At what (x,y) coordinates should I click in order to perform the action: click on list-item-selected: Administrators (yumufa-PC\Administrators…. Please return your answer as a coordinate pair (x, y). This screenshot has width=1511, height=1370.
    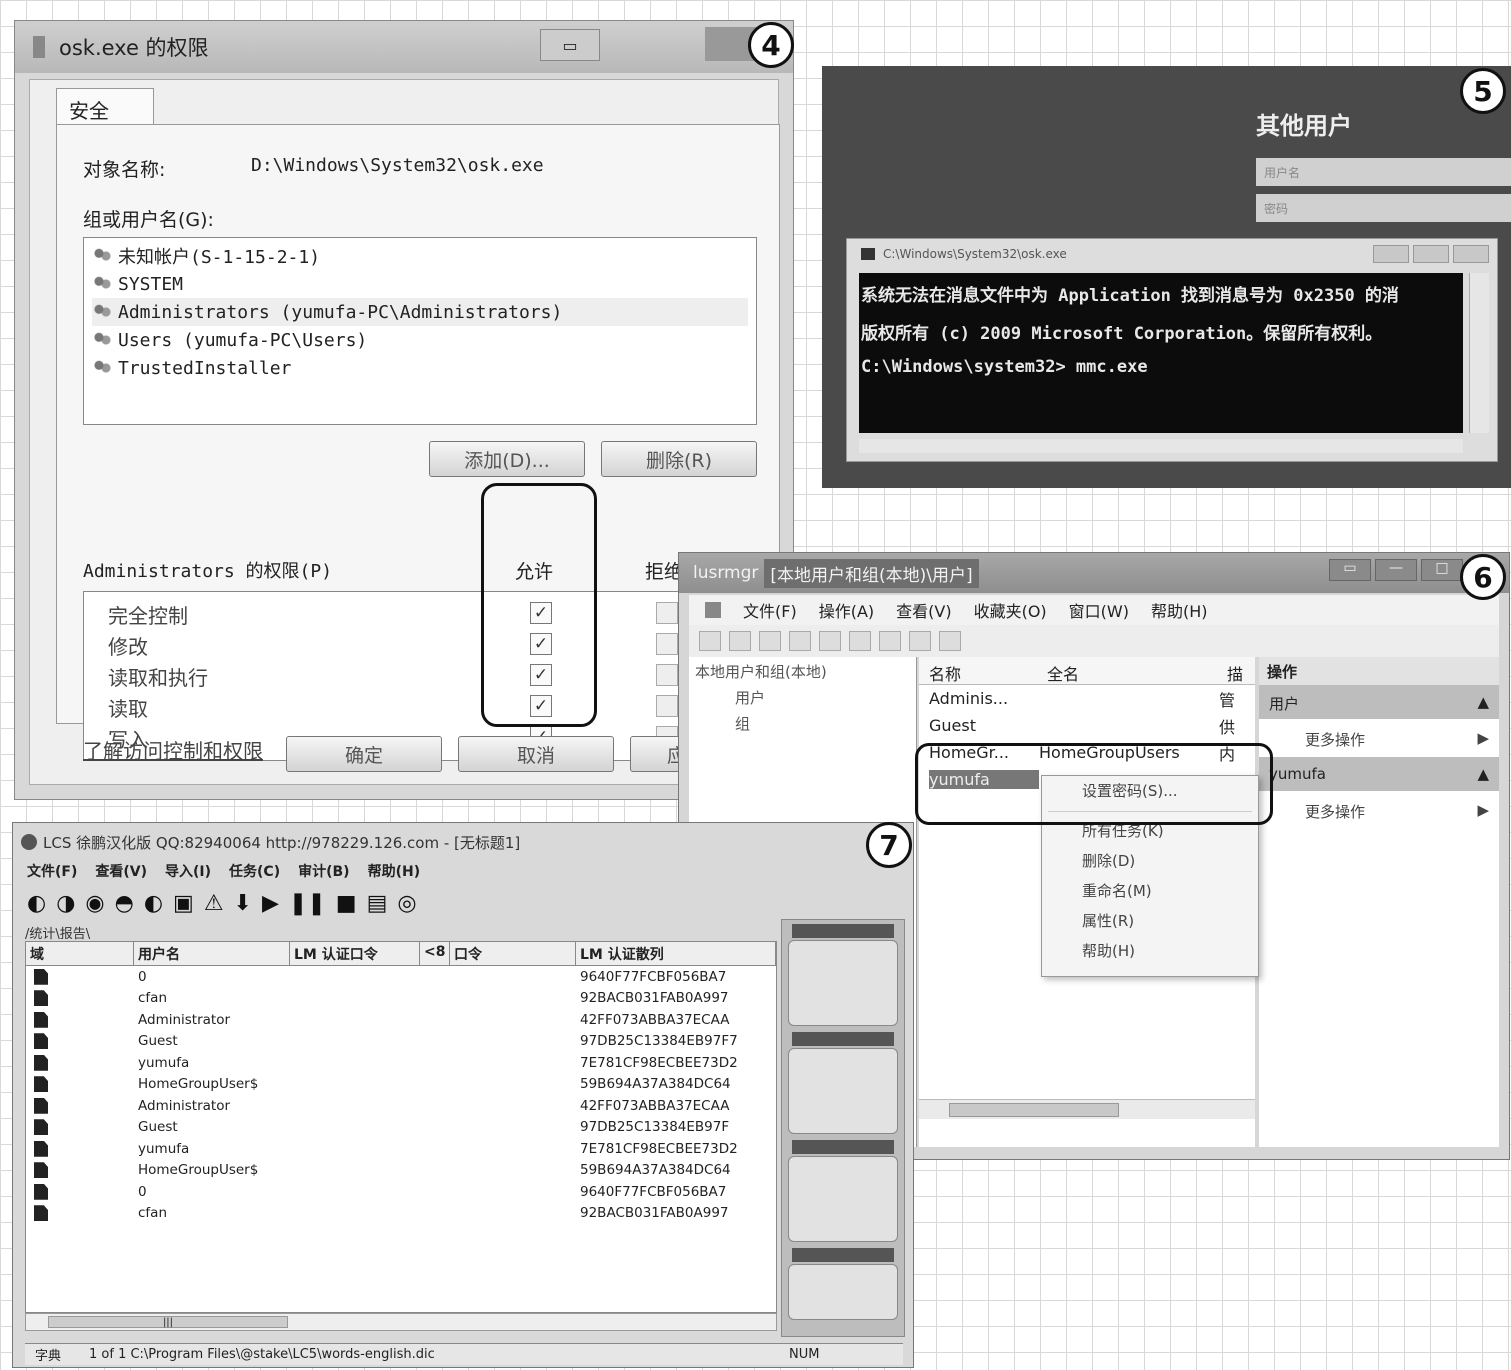
    Looking at the image, I should click on (420, 312).